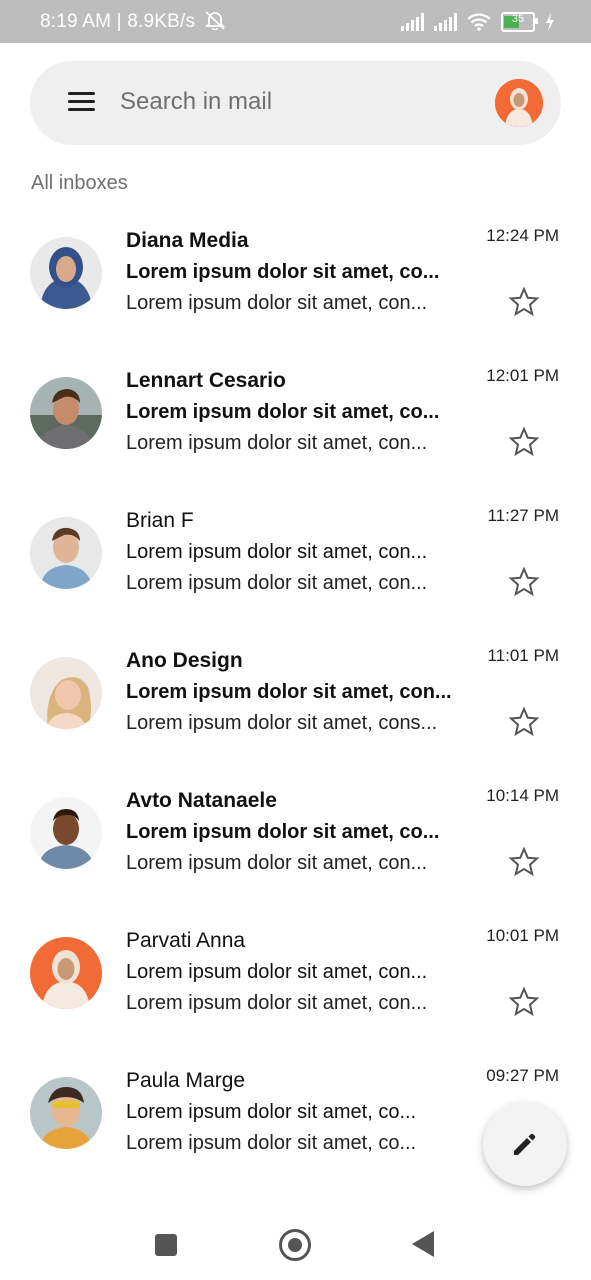  Describe the element at coordinates (187, 240) in the screenshot. I see `mail-sender: Diana Media` at that location.